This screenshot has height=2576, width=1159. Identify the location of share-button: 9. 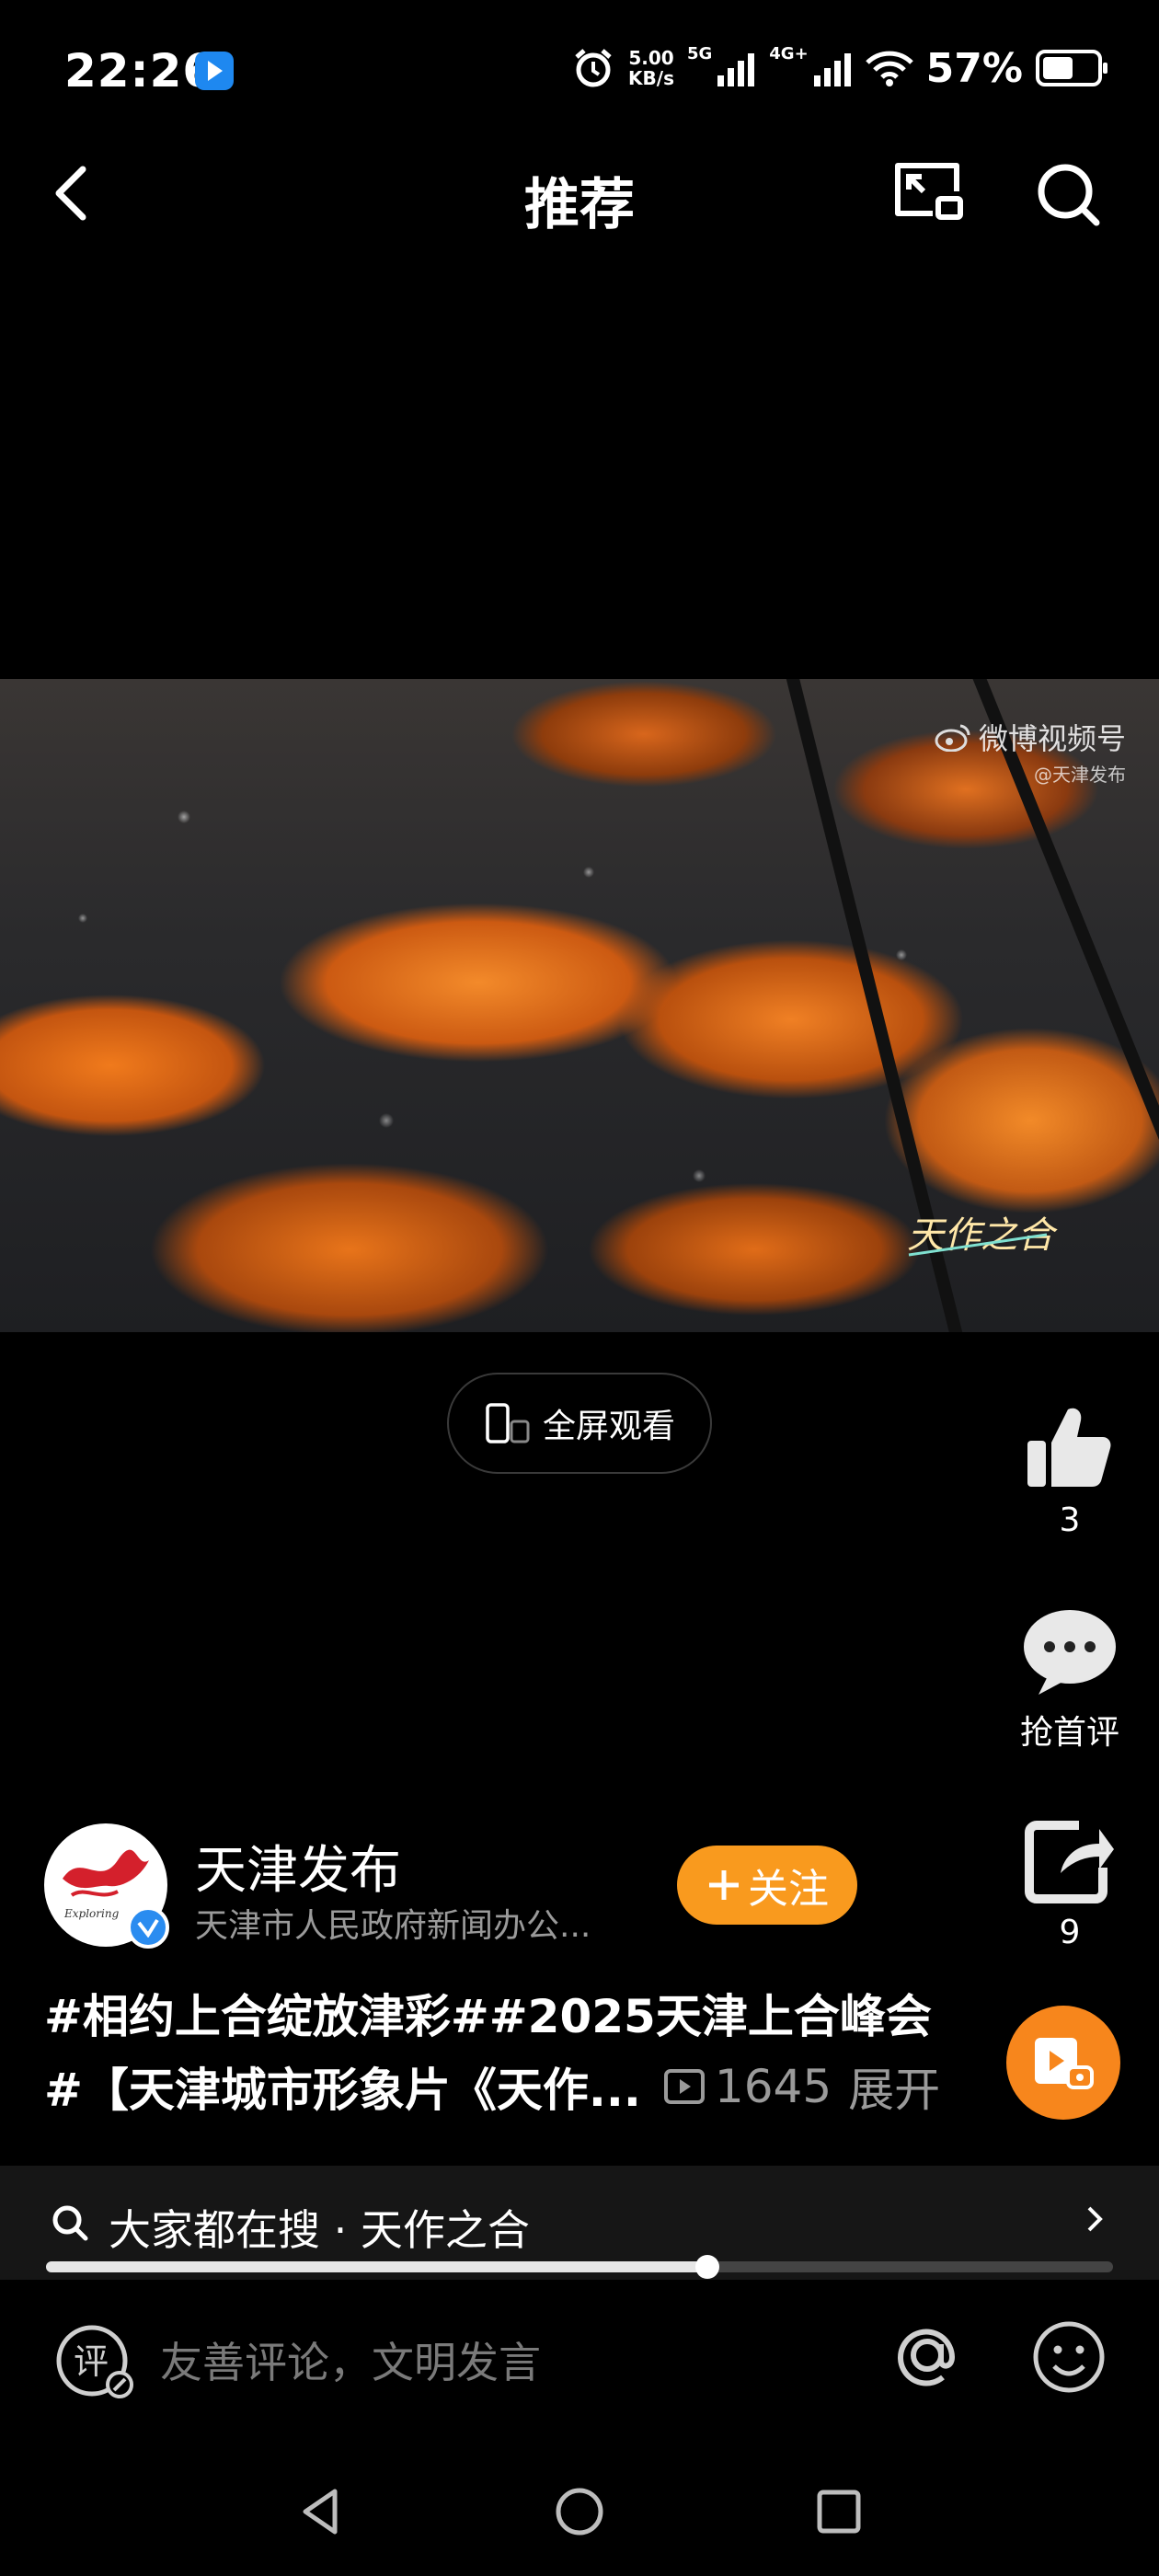
(1069, 1886).